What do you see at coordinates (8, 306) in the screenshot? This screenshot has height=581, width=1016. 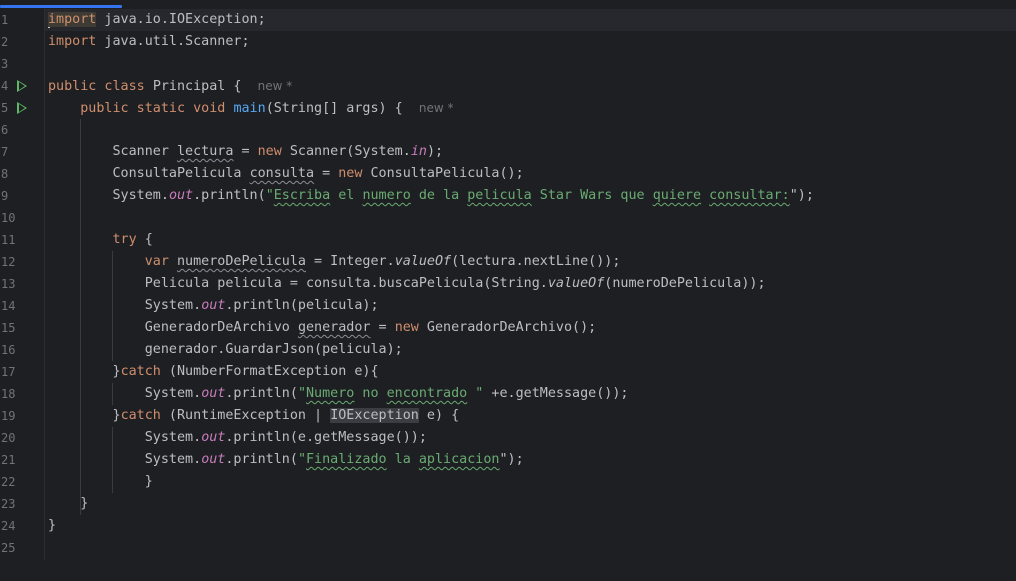 I see `line-number: 14` at bounding box center [8, 306].